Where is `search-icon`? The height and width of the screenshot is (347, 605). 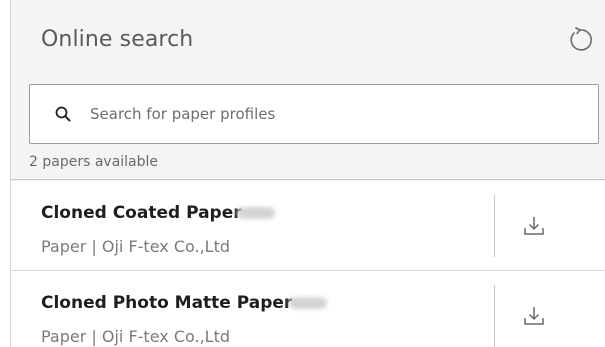 search-icon is located at coordinates (63, 114).